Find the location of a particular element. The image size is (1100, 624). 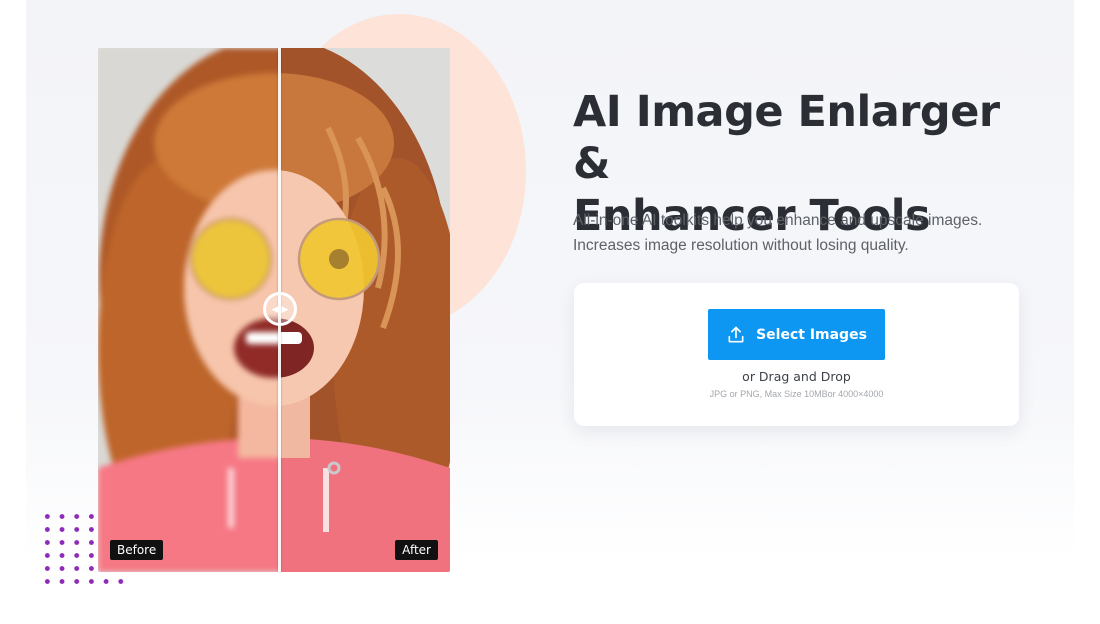

compare-slider-handle: ◀ ▶ is located at coordinates (280, 309).